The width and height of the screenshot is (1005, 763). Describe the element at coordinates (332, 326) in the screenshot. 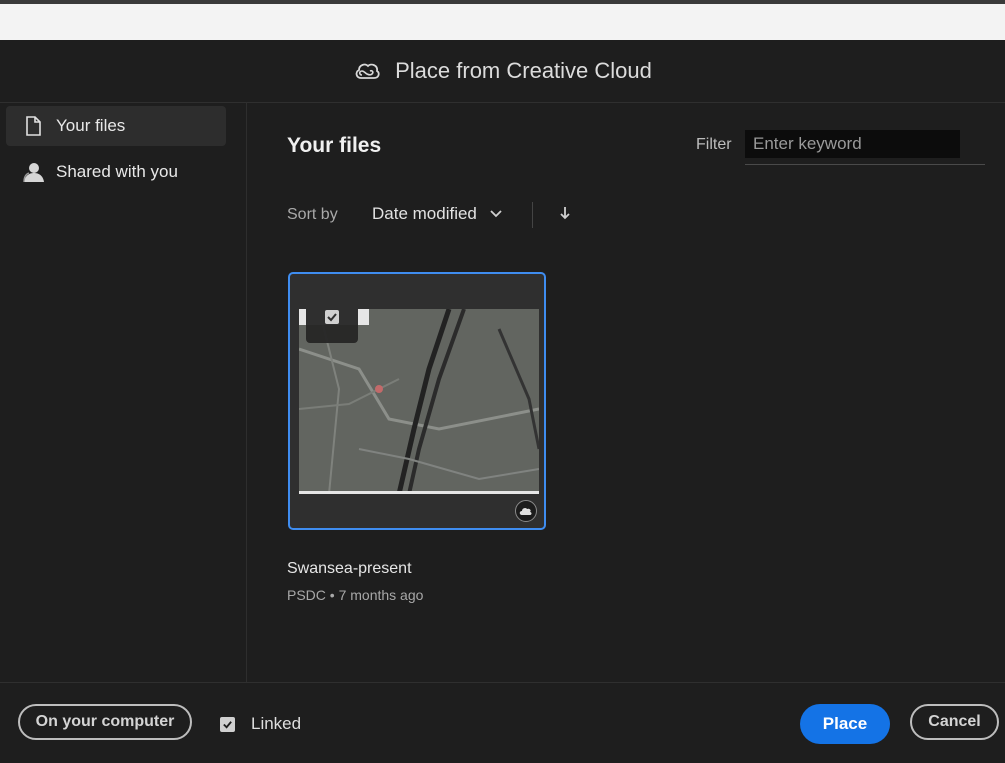

I see `select-checkbox` at that location.